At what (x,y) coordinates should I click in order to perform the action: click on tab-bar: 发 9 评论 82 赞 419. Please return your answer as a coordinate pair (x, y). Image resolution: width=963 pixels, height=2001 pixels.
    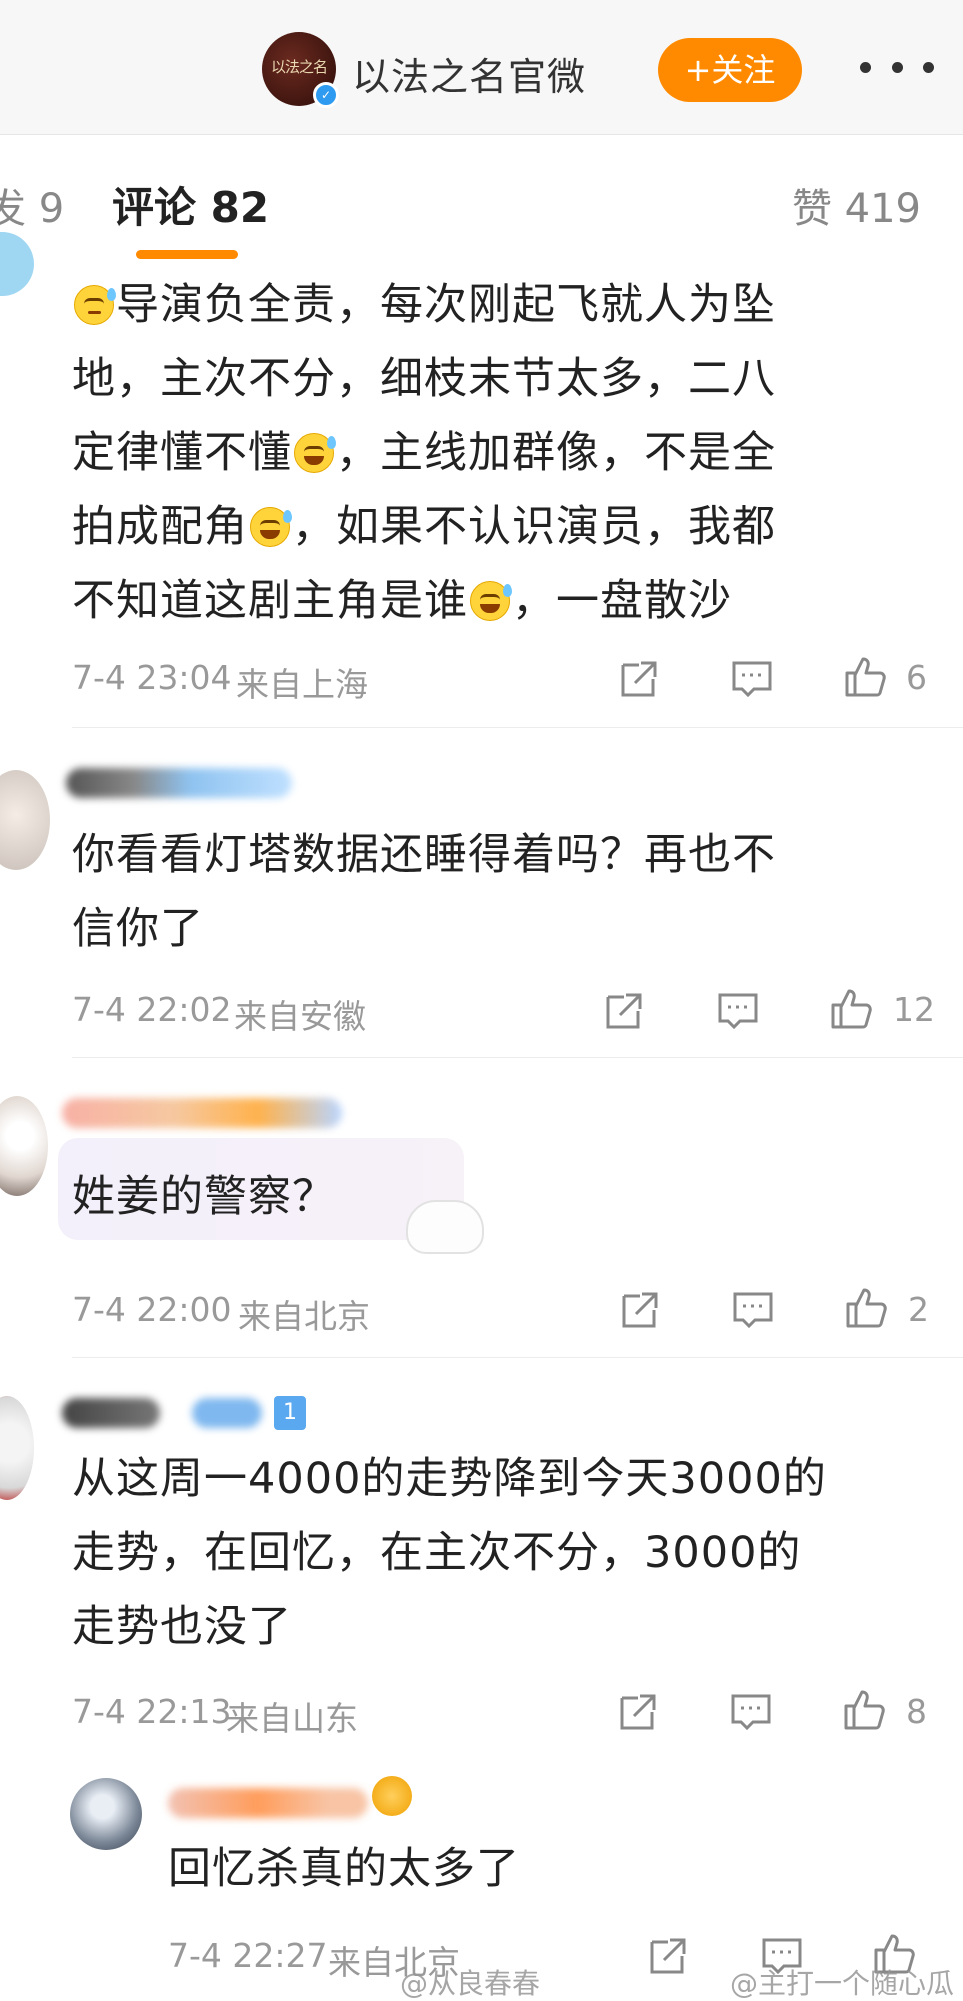
    Looking at the image, I should click on (481, 201).